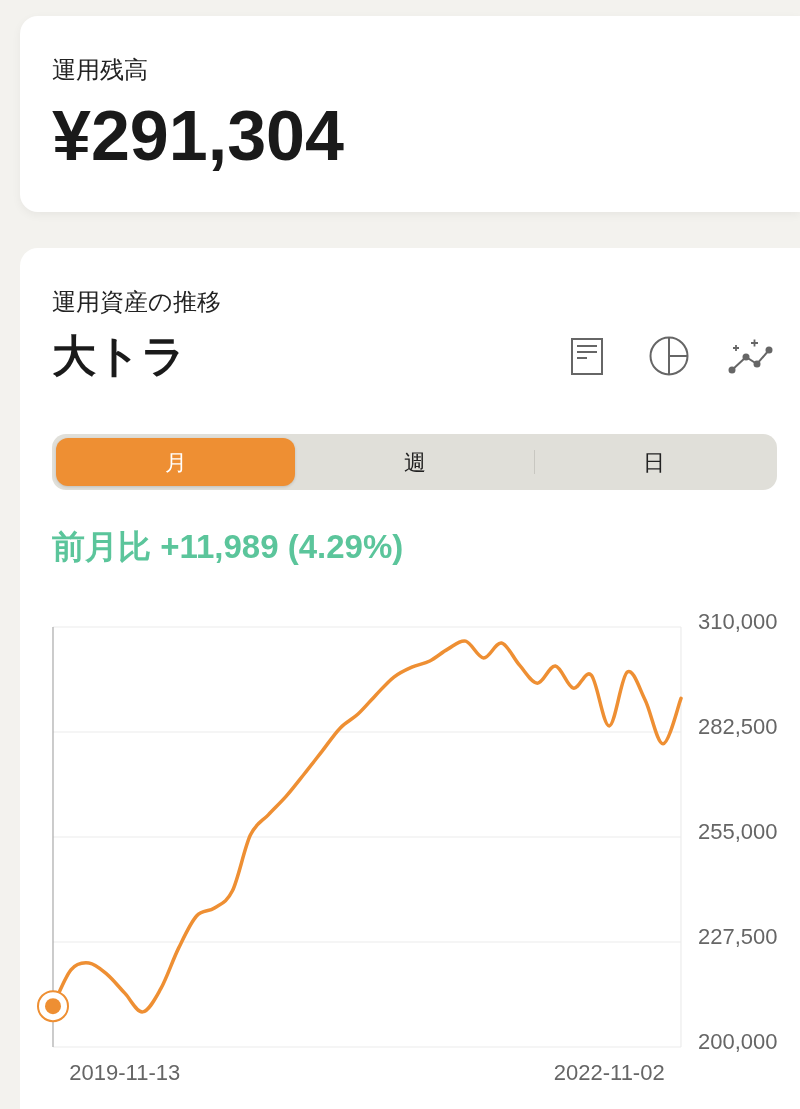  Describe the element at coordinates (587, 356) in the screenshot. I see `document-icon` at that location.